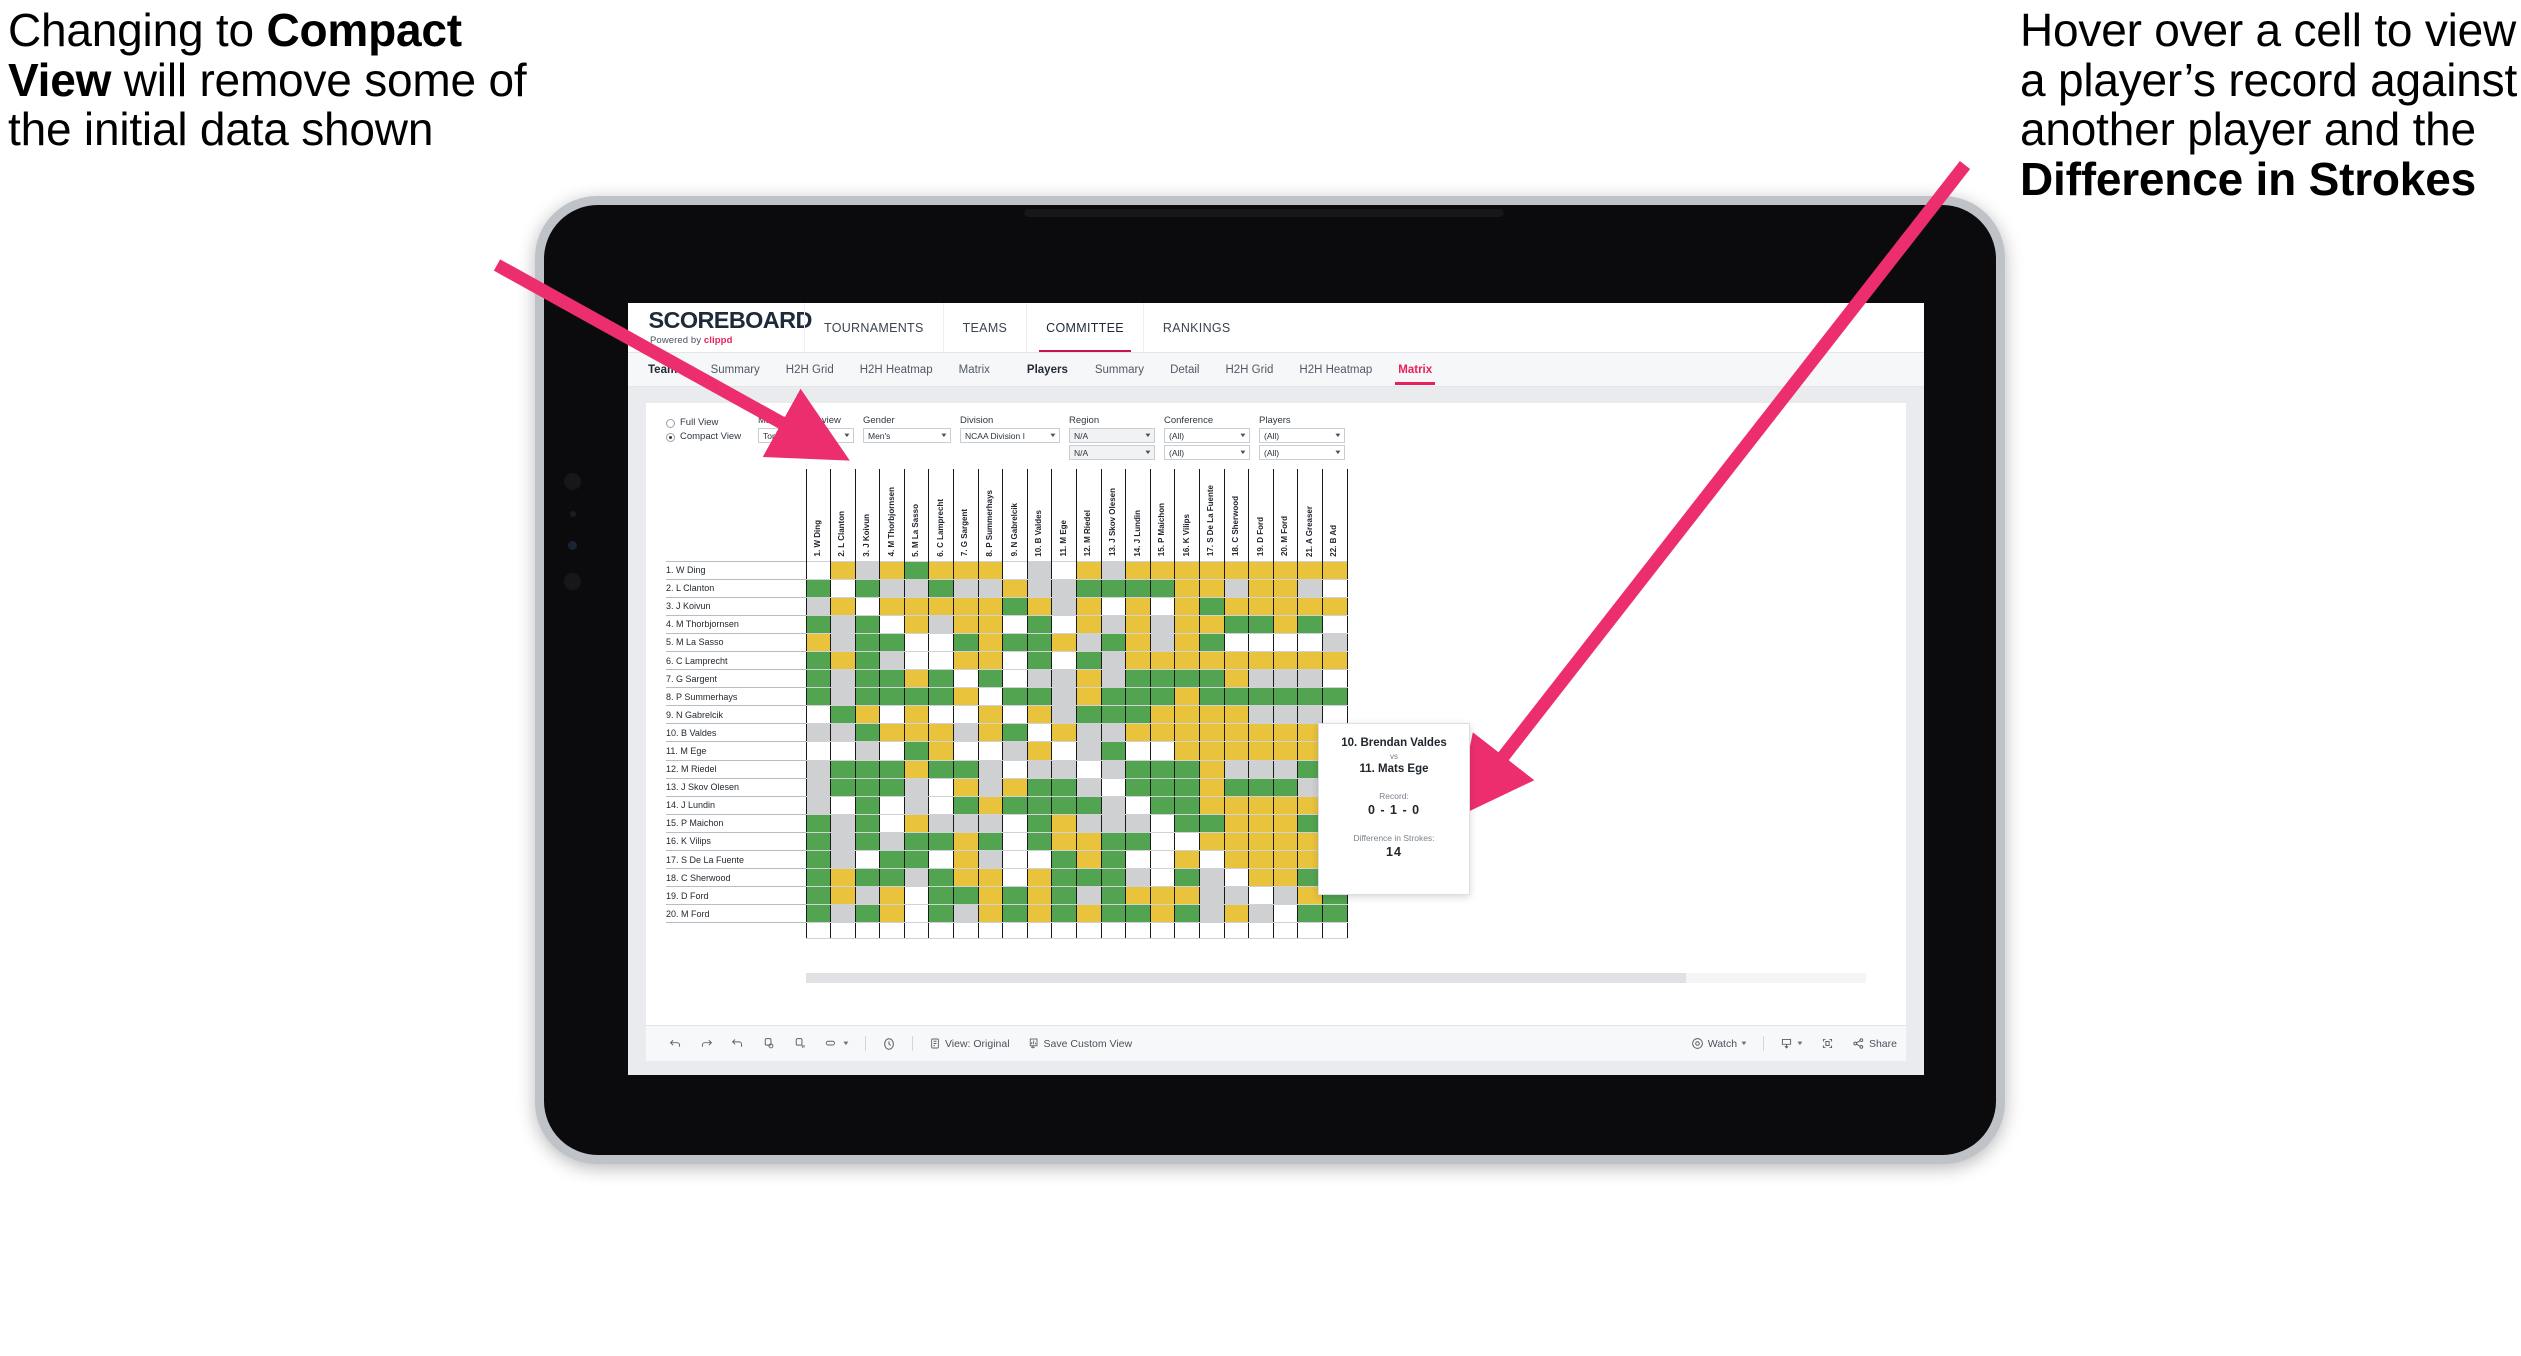  Describe the element at coordinates (736, 841) in the screenshot. I see `matrix-row-label: 16. K Vilips` at that location.